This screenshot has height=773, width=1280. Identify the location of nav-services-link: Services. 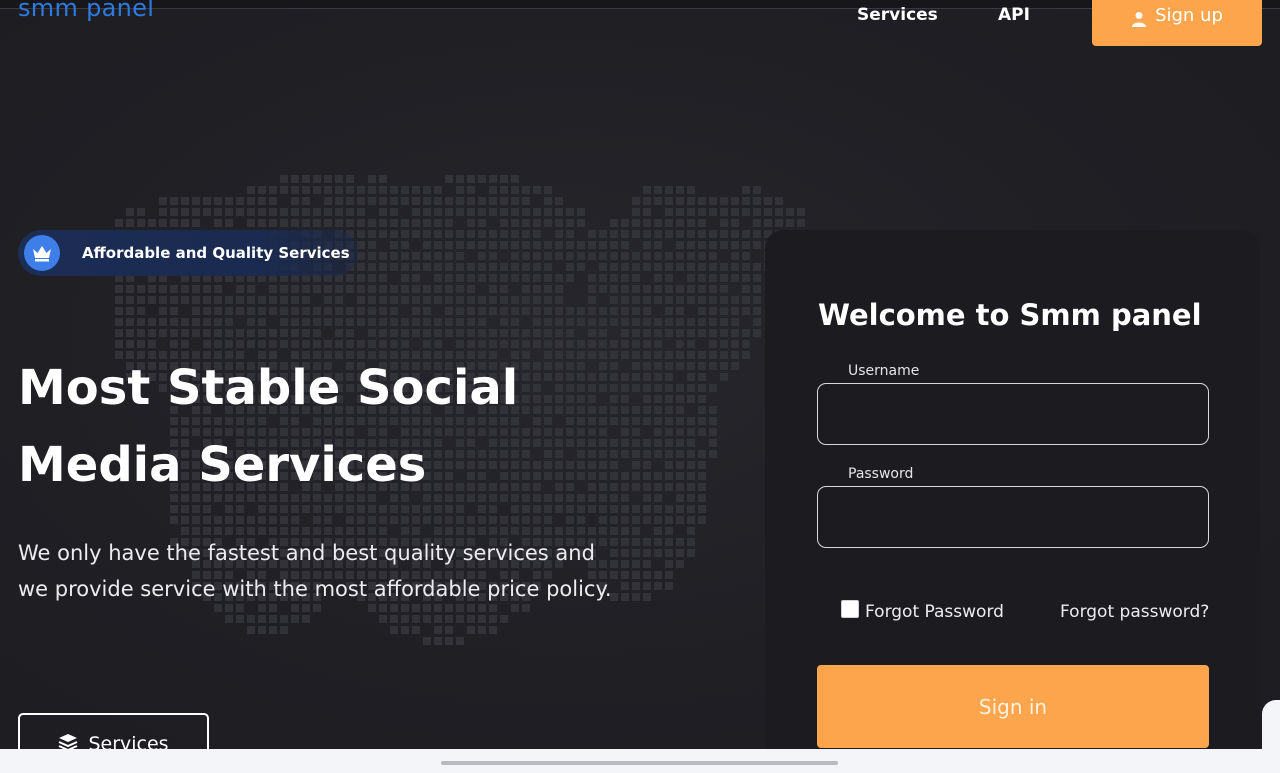
(897, 15).